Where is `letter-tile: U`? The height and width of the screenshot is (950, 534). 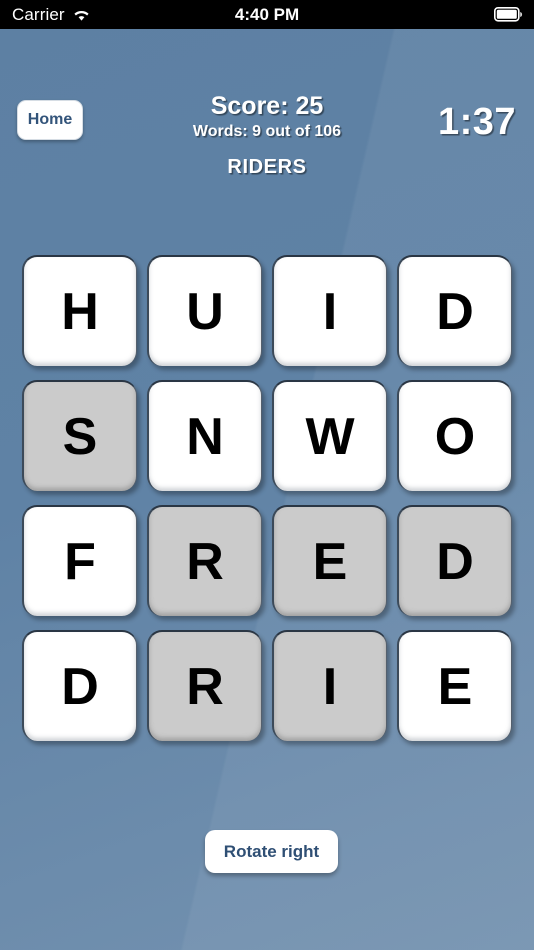 letter-tile: U is located at coordinates (204, 310).